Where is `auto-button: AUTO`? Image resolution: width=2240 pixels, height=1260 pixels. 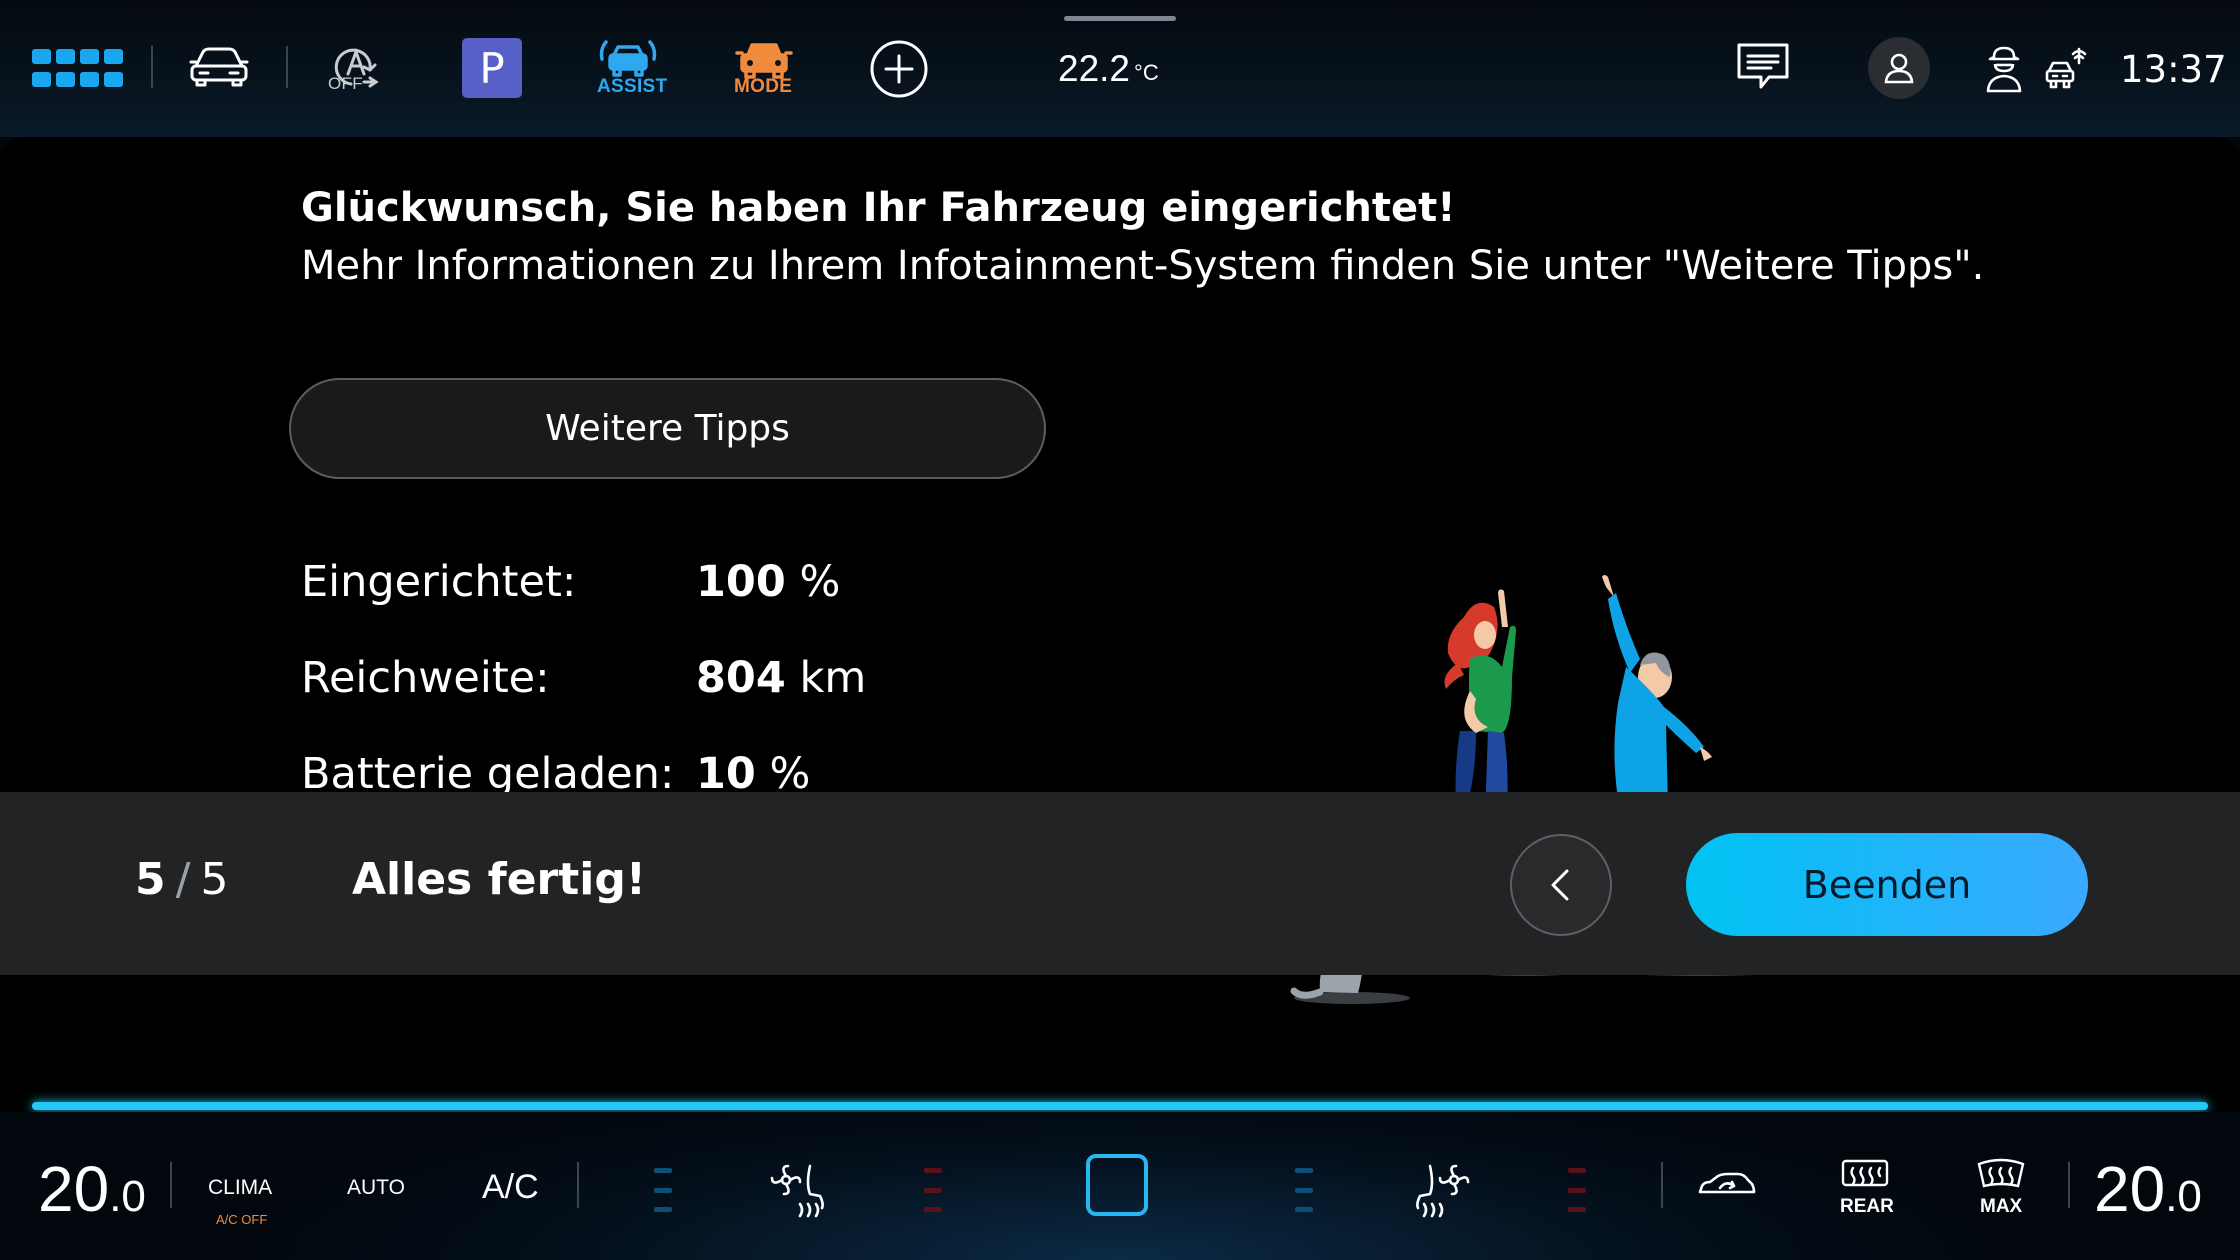 auto-button: AUTO is located at coordinates (376, 1188).